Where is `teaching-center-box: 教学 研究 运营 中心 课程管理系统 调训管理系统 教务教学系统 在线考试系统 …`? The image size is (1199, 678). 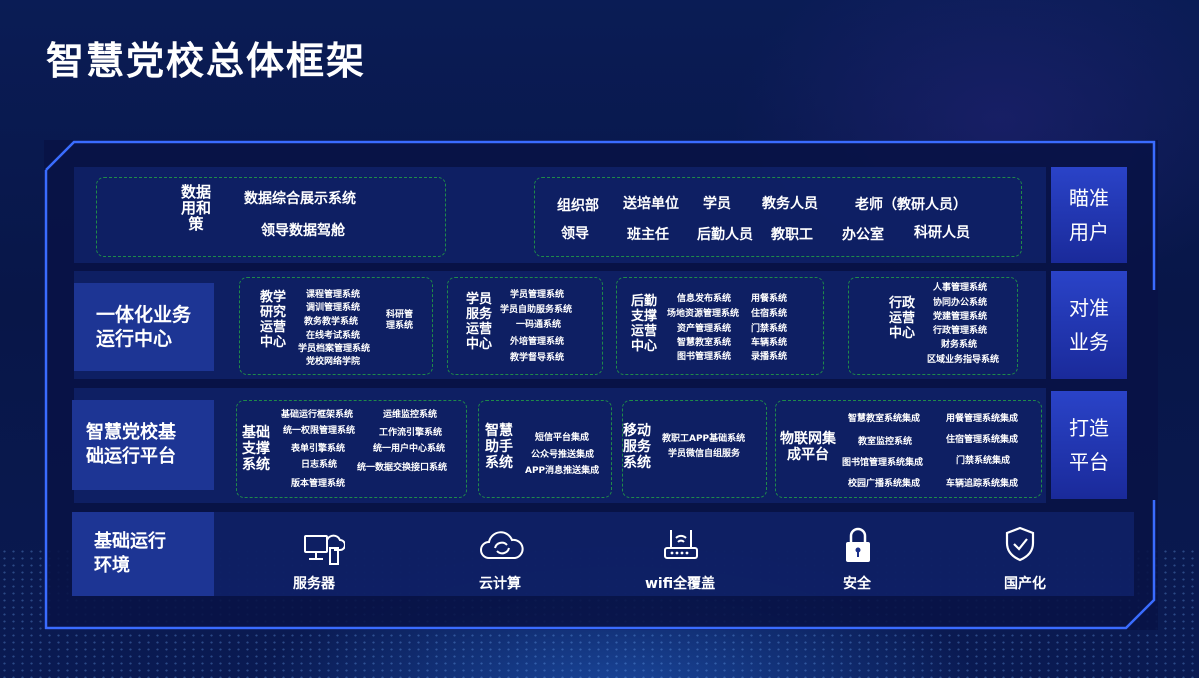
teaching-center-box: 教学 研究 运营 中心 课程管理系统 调训管理系统 教务教学系统 在线考试系统 … is located at coordinates (336, 326).